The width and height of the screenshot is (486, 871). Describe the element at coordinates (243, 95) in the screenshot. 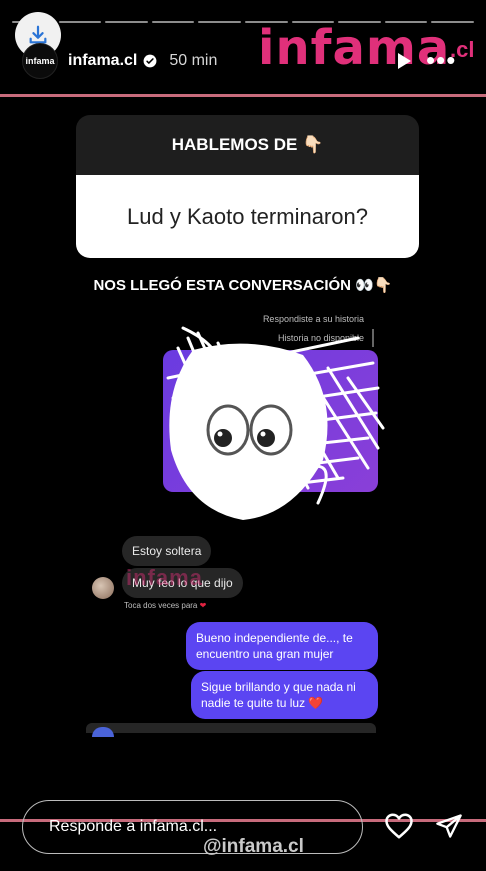

I see `top-divider` at that location.